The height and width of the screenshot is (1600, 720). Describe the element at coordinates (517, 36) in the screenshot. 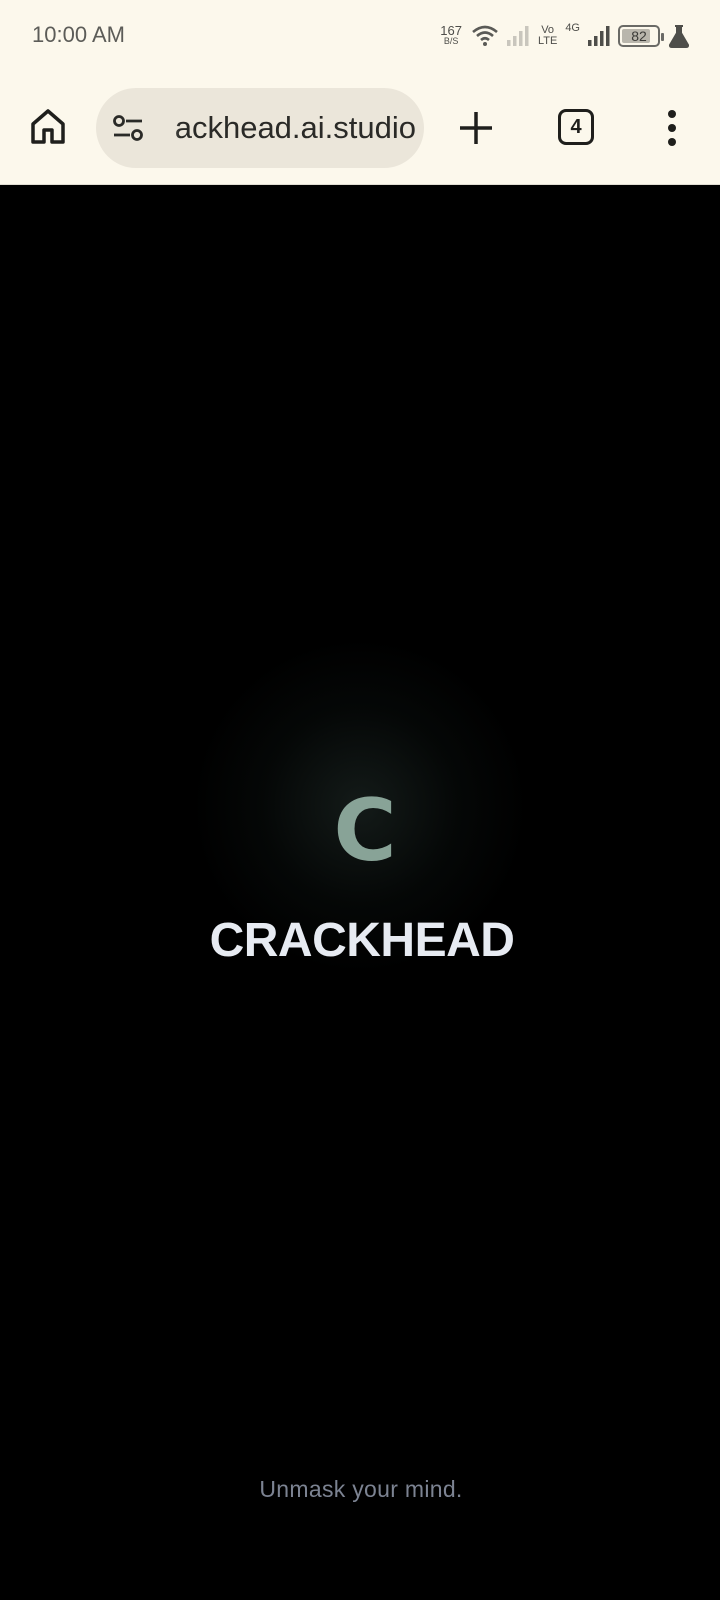

I see `signal-weak-icon` at that location.